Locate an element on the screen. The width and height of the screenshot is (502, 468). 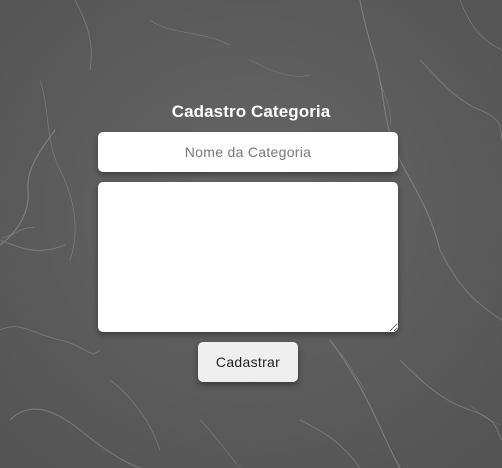
category-name-input is located at coordinates (248, 152).